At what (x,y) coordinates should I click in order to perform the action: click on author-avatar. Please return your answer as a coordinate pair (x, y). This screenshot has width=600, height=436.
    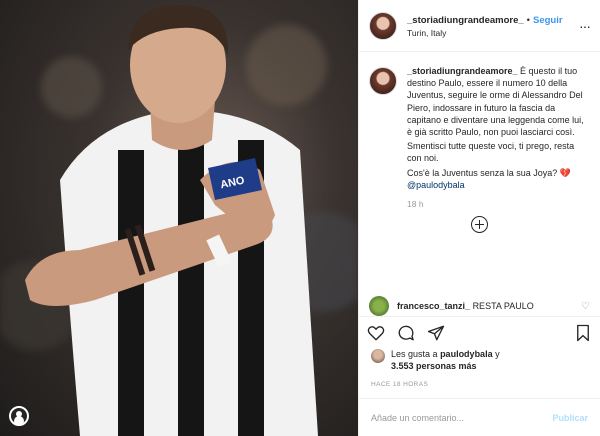
    Looking at the image, I should click on (383, 25).